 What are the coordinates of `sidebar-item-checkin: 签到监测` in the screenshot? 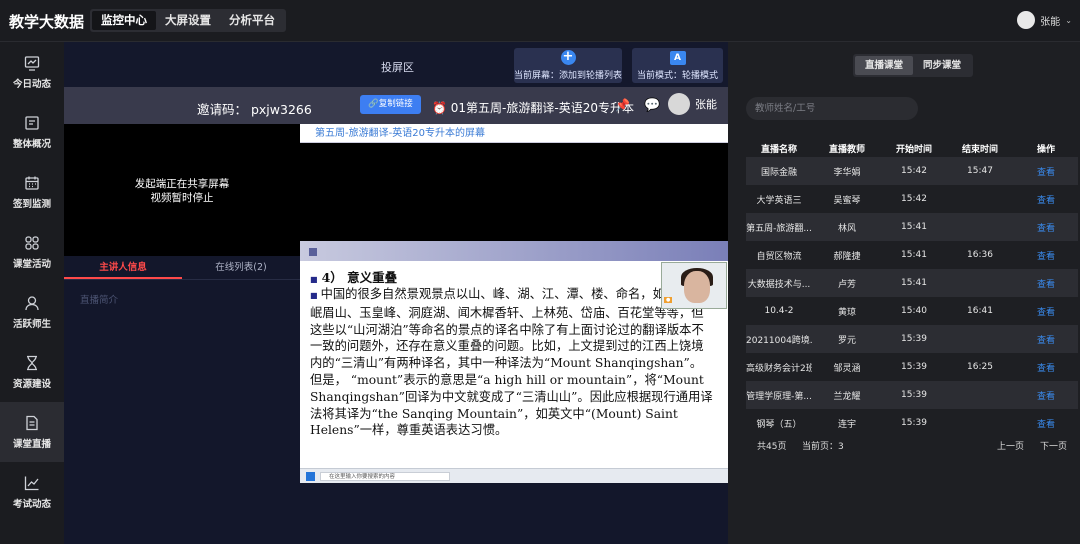 It's located at (32, 192).